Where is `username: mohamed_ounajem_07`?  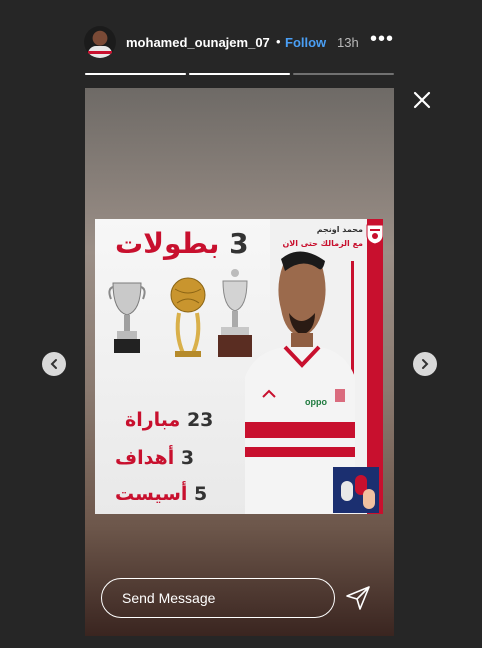 username: mohamed_ounajem_07 is located at coordinates (198, 42).